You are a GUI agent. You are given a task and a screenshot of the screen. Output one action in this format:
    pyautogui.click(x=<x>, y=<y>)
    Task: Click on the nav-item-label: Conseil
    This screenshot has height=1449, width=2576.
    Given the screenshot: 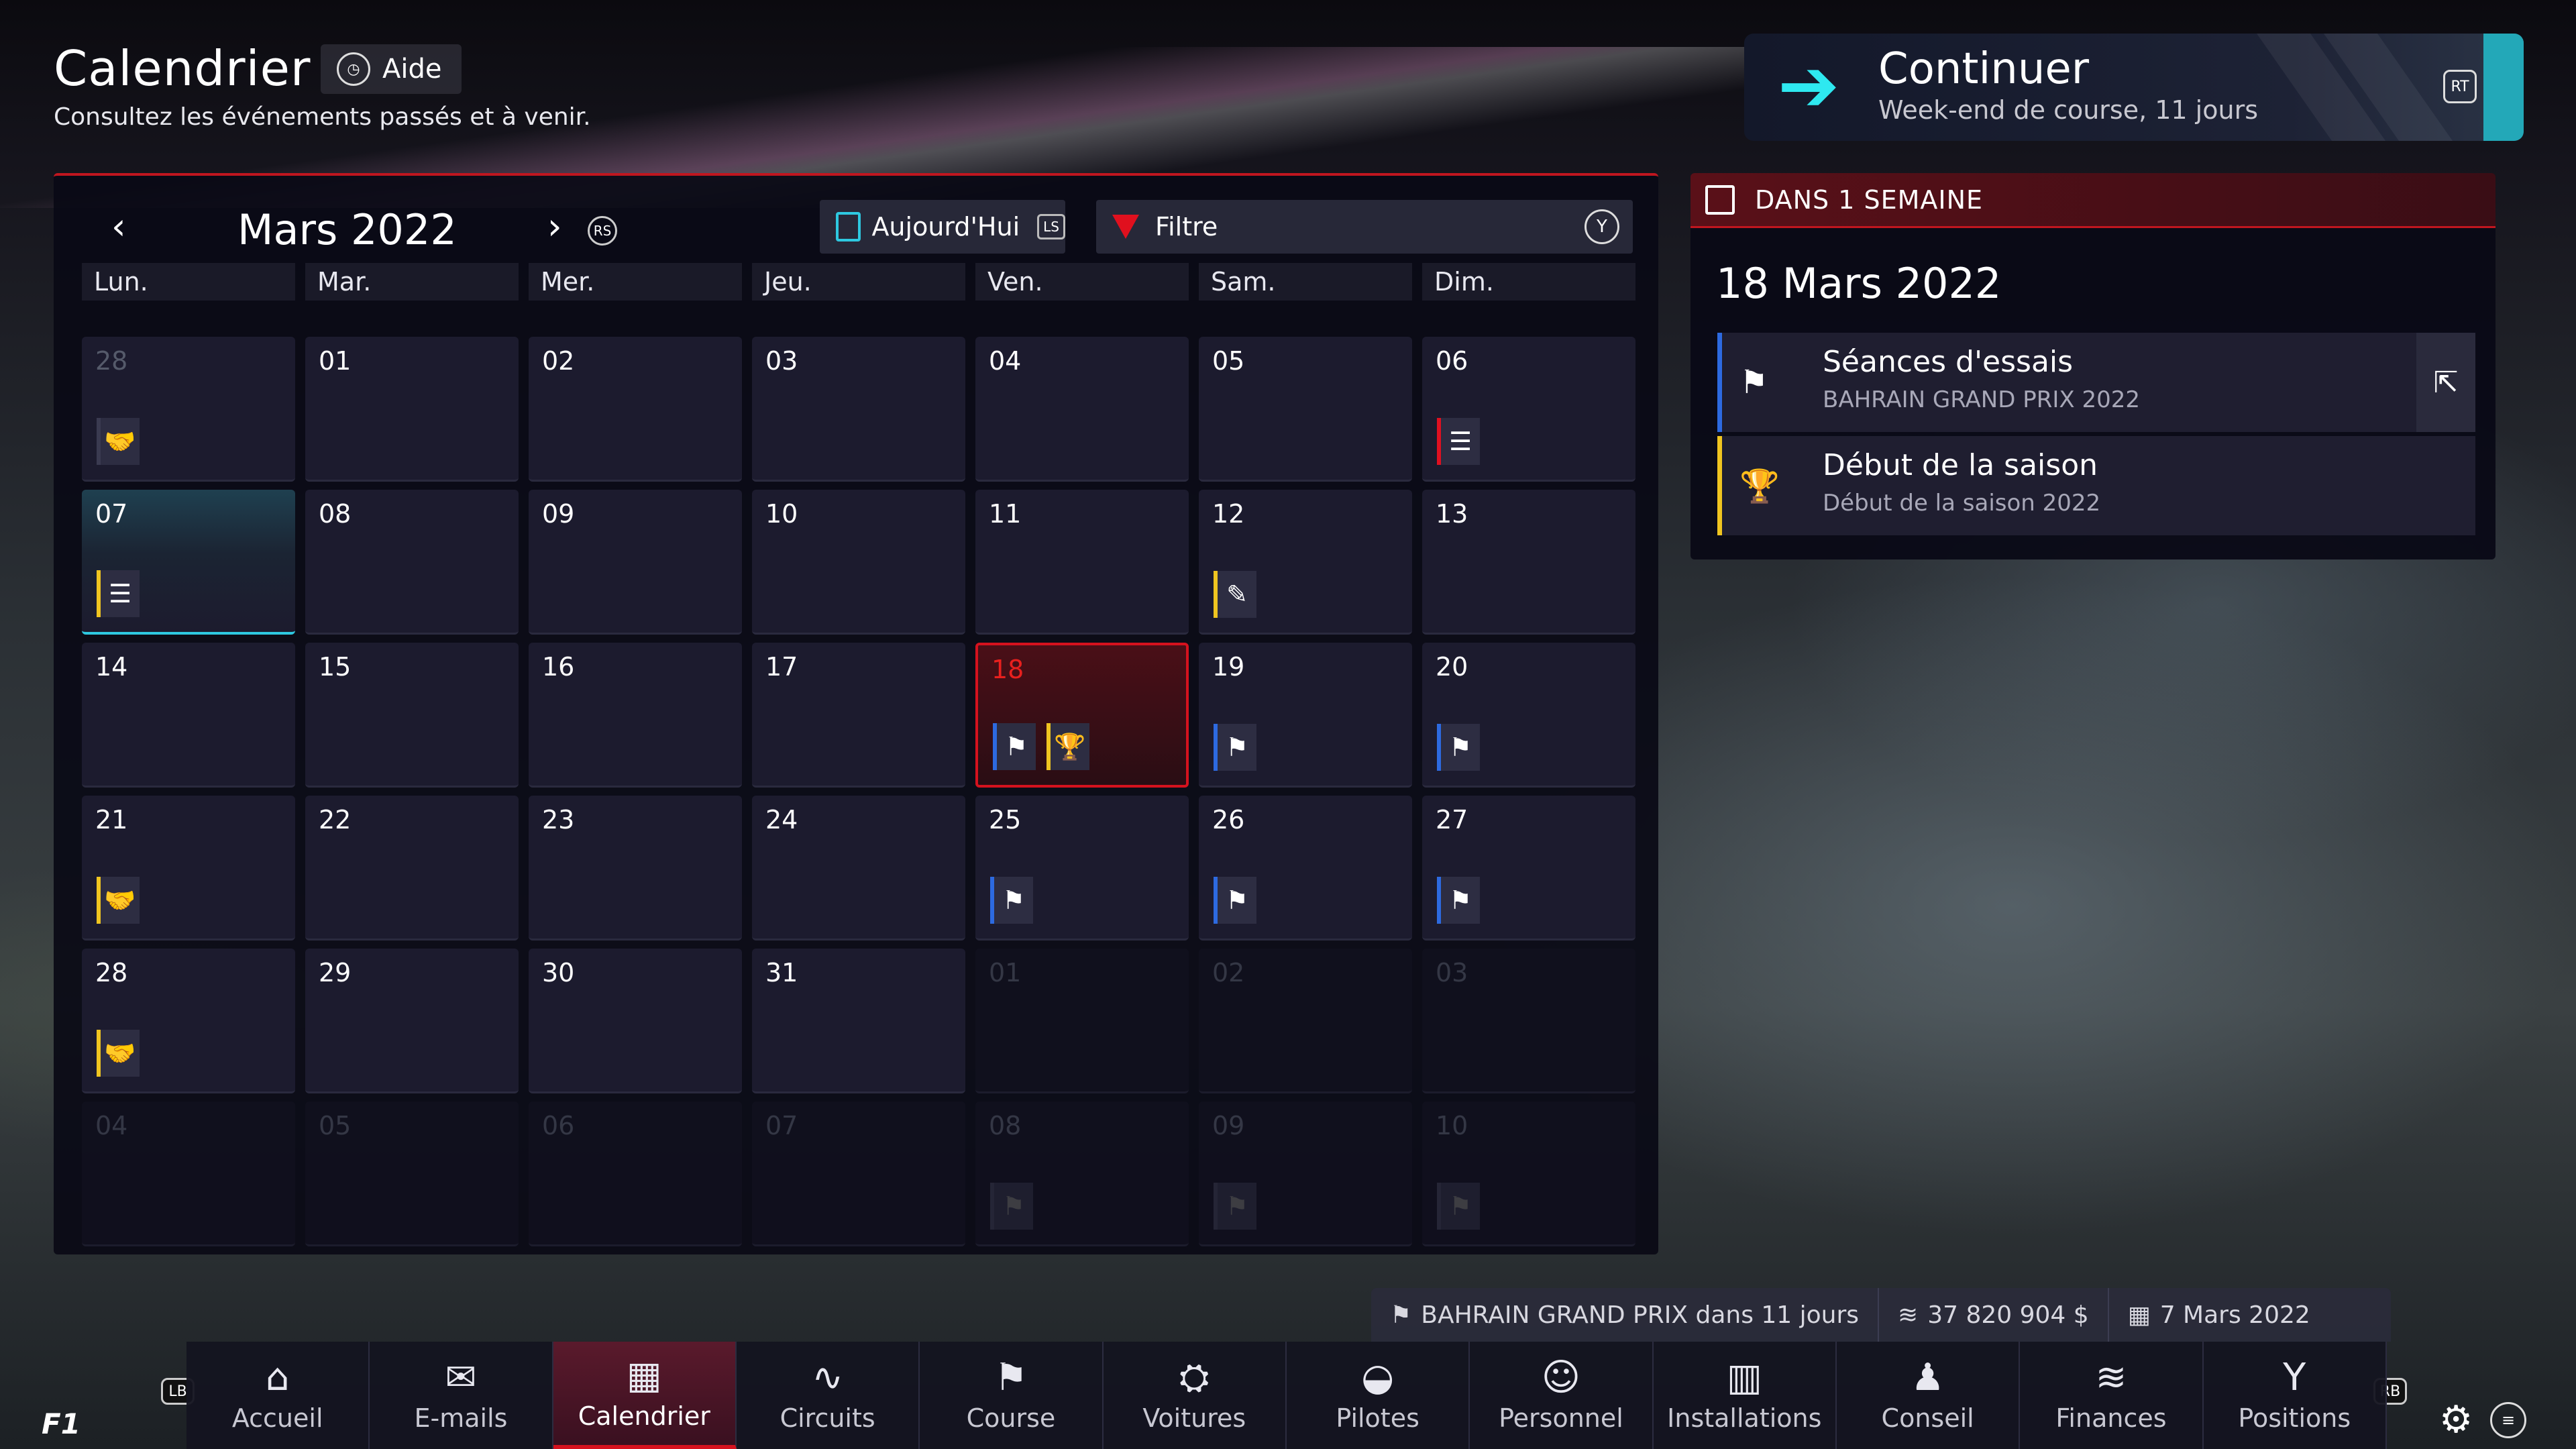 What is the action you would take?
    pyautogui.click(x=1927, y=1418)
    